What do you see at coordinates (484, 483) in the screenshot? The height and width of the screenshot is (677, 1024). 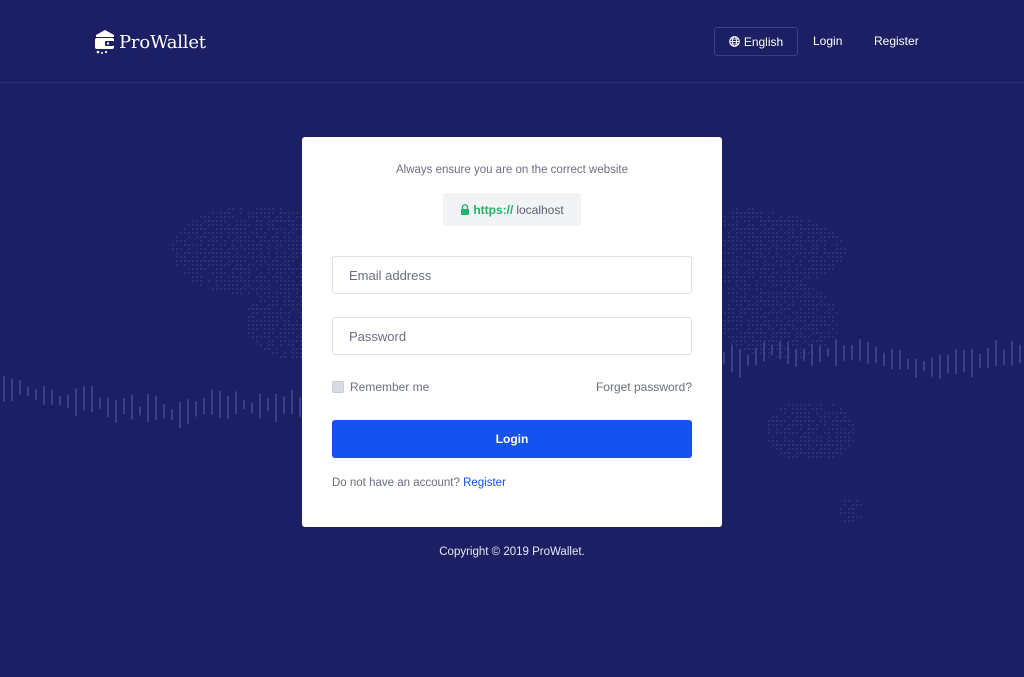 I see `register-link: Register` at bounding box center [484, 483].